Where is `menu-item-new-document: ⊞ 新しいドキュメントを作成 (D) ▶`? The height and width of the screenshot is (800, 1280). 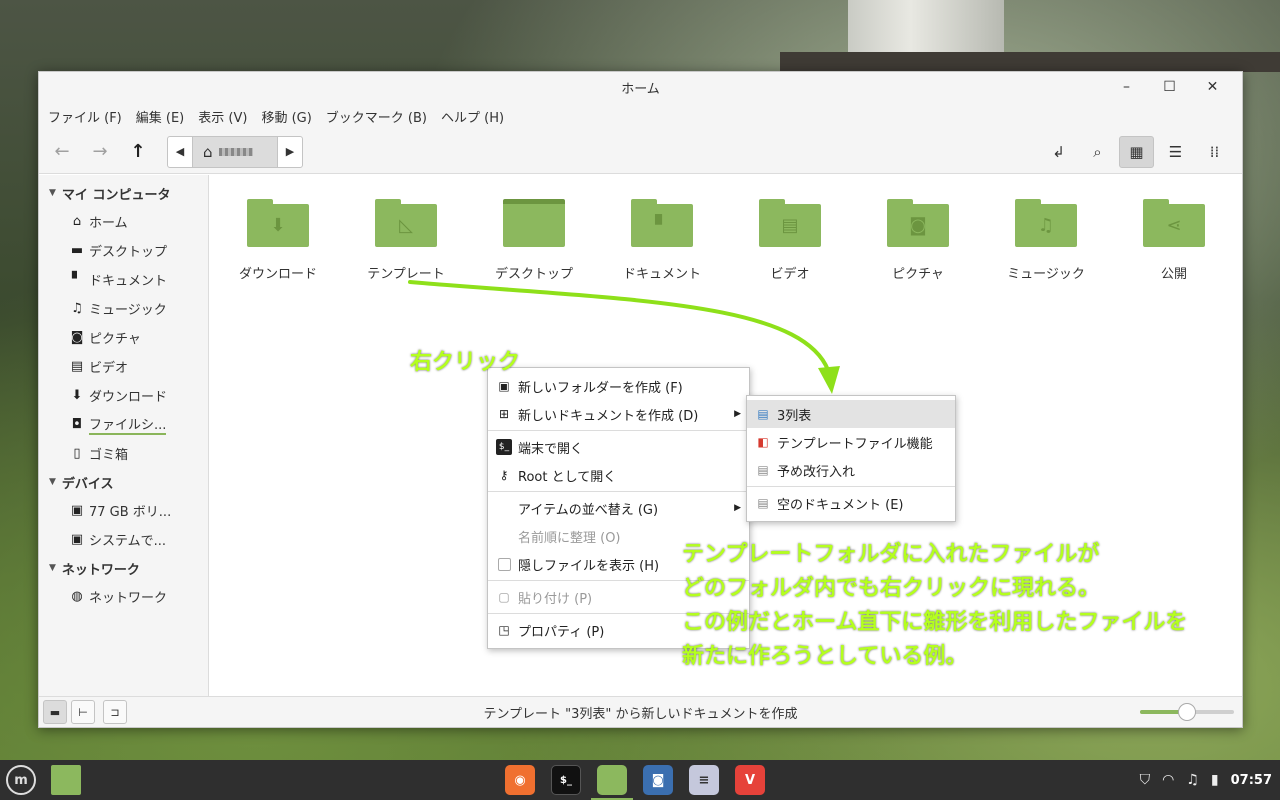
menu-item-new-document: ⊞ 新しいドキュメントを作成 (D) ▶ is located at coordinates (618, 414).